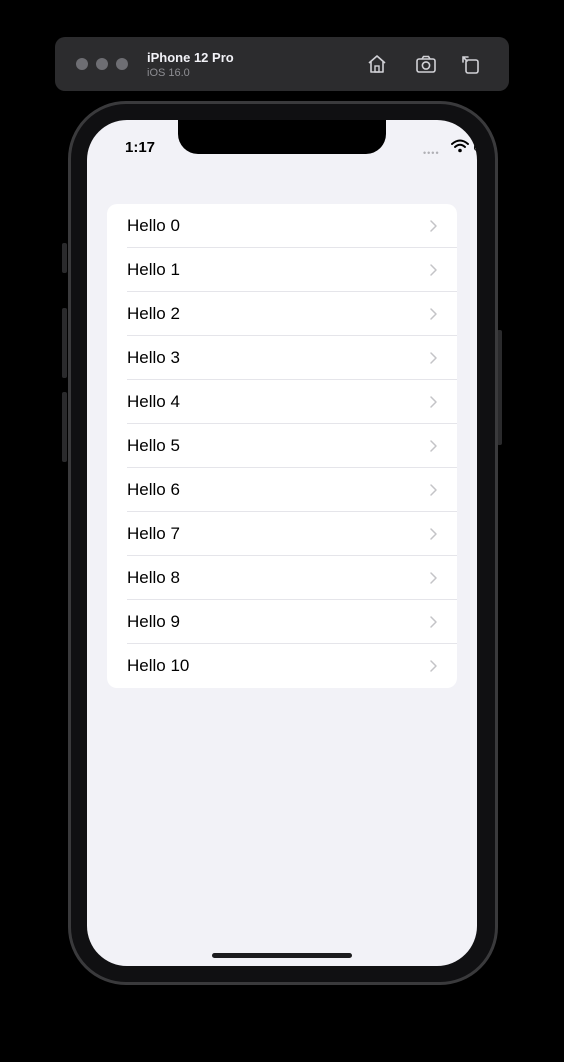 This screenshot has height=1062, width=564. What do you see at coordinates (102, 64) in the screenshot?
I see `window-minimize-button` at bounding box center [102, 64].